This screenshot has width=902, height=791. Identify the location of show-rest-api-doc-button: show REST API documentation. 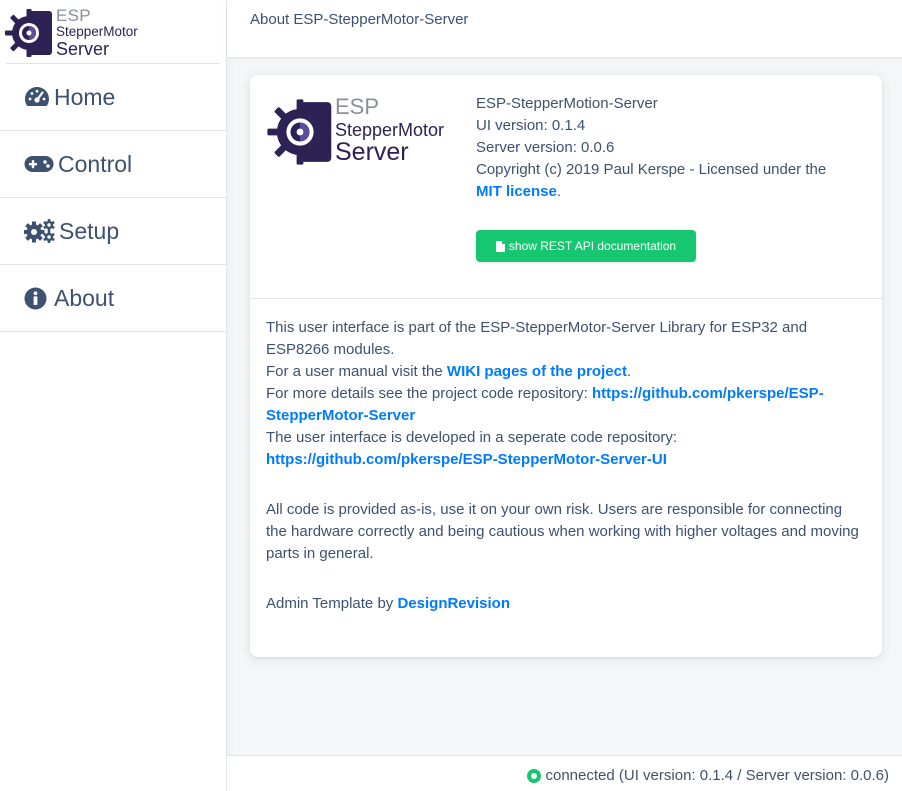
(586, 246).